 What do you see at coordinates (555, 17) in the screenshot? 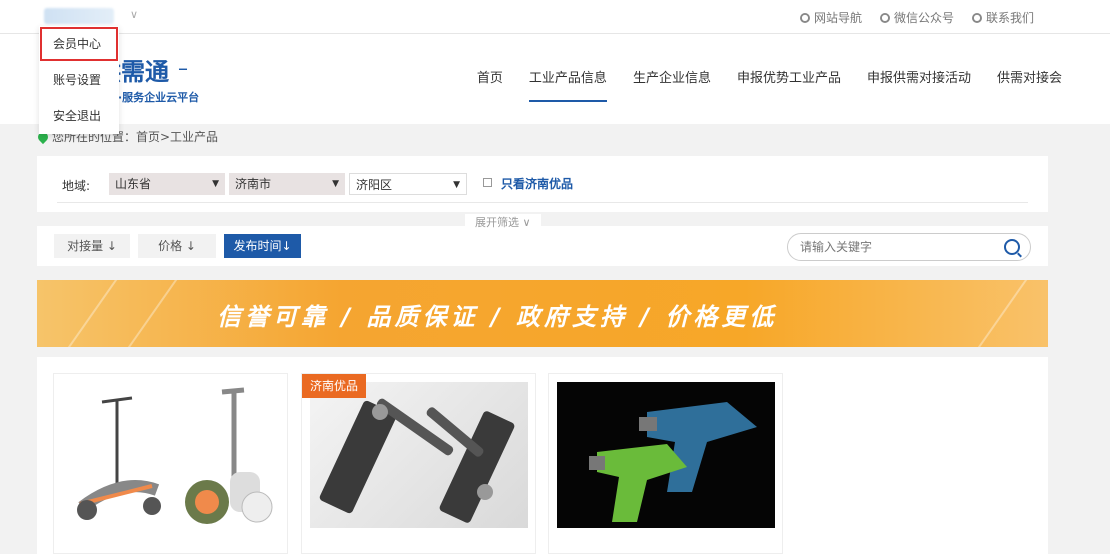
I see `top-bar: ∨ ● 网站导航 ● 微信公众号 ● 联系我们` at bounding box center [555, 17].